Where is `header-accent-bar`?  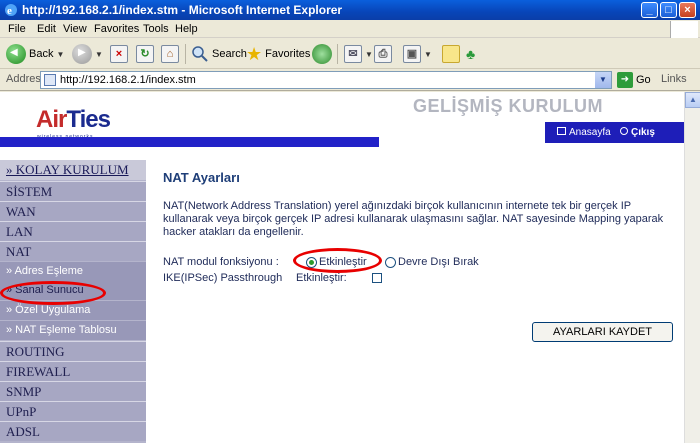
header-accent-bar is located at coordinates (189, 142).